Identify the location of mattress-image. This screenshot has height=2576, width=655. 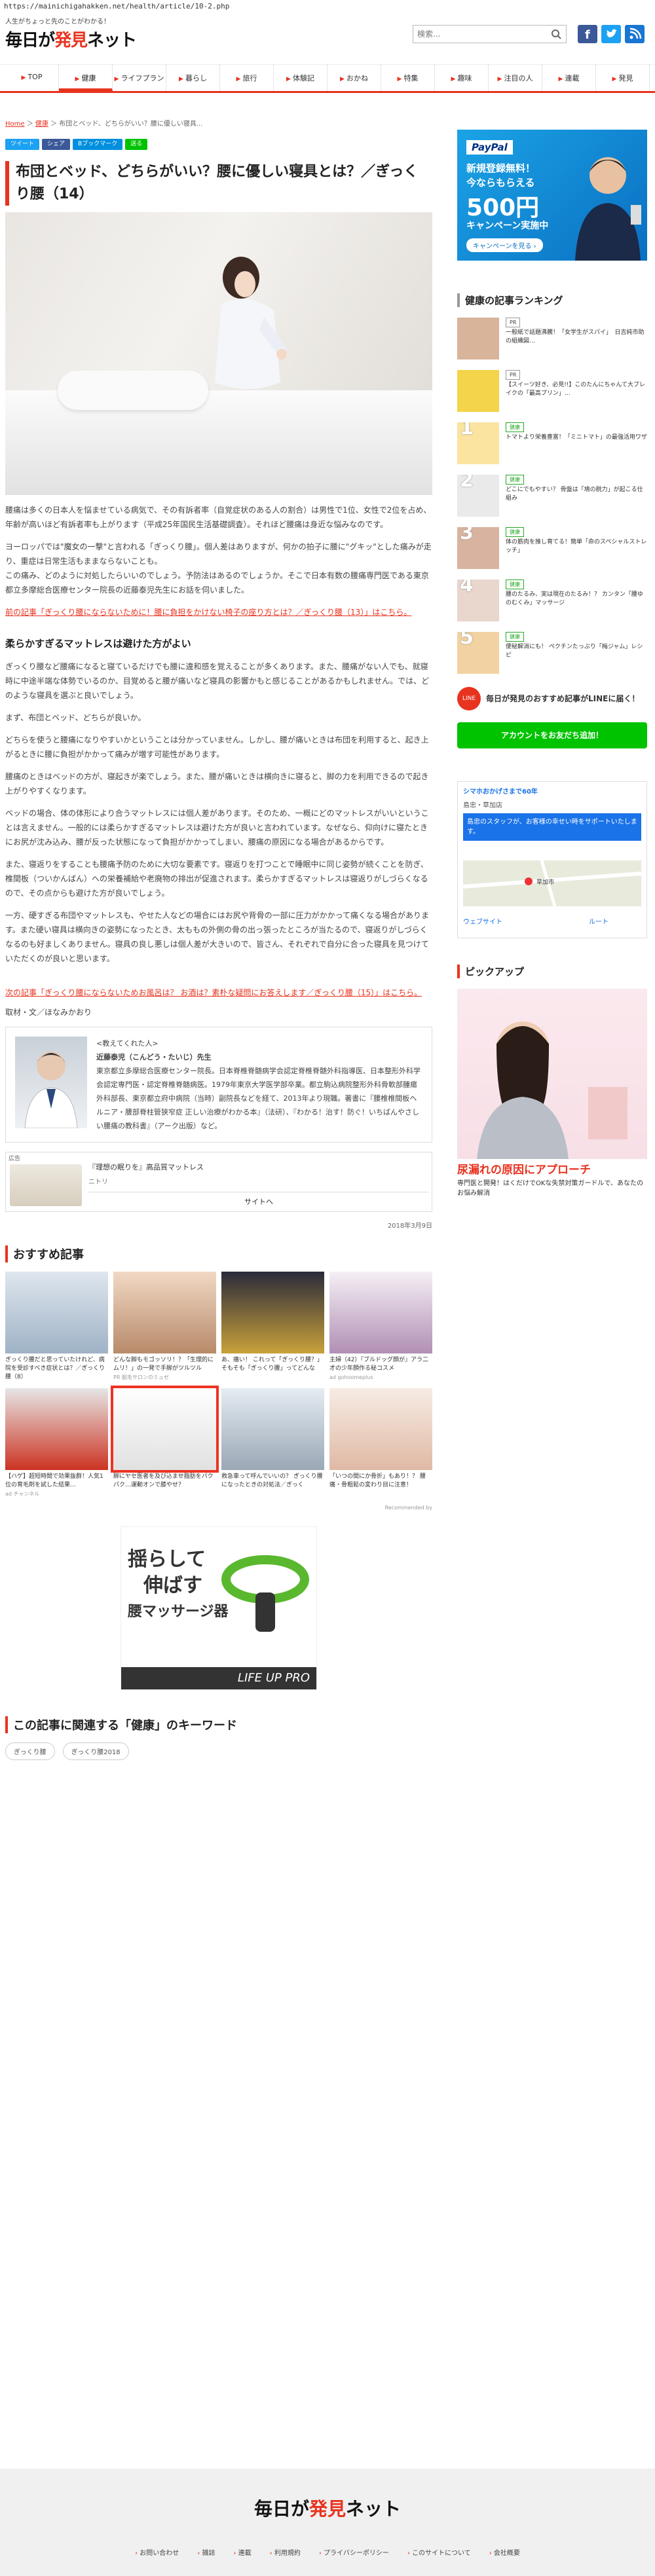
(46, 1185).